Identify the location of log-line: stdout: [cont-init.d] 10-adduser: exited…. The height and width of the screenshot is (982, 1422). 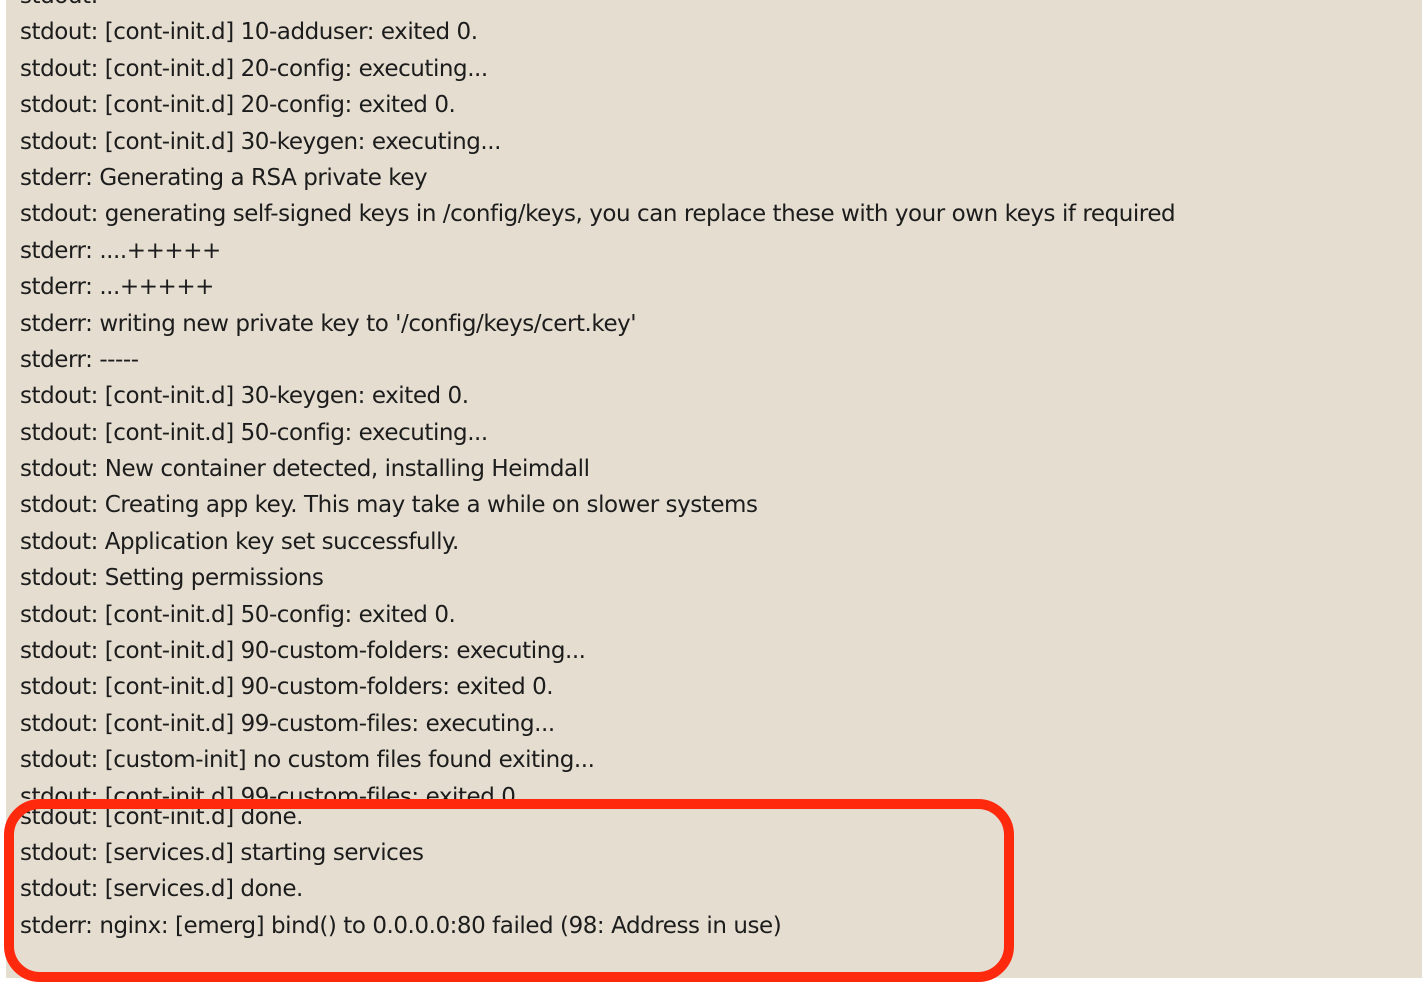
(249, 32).